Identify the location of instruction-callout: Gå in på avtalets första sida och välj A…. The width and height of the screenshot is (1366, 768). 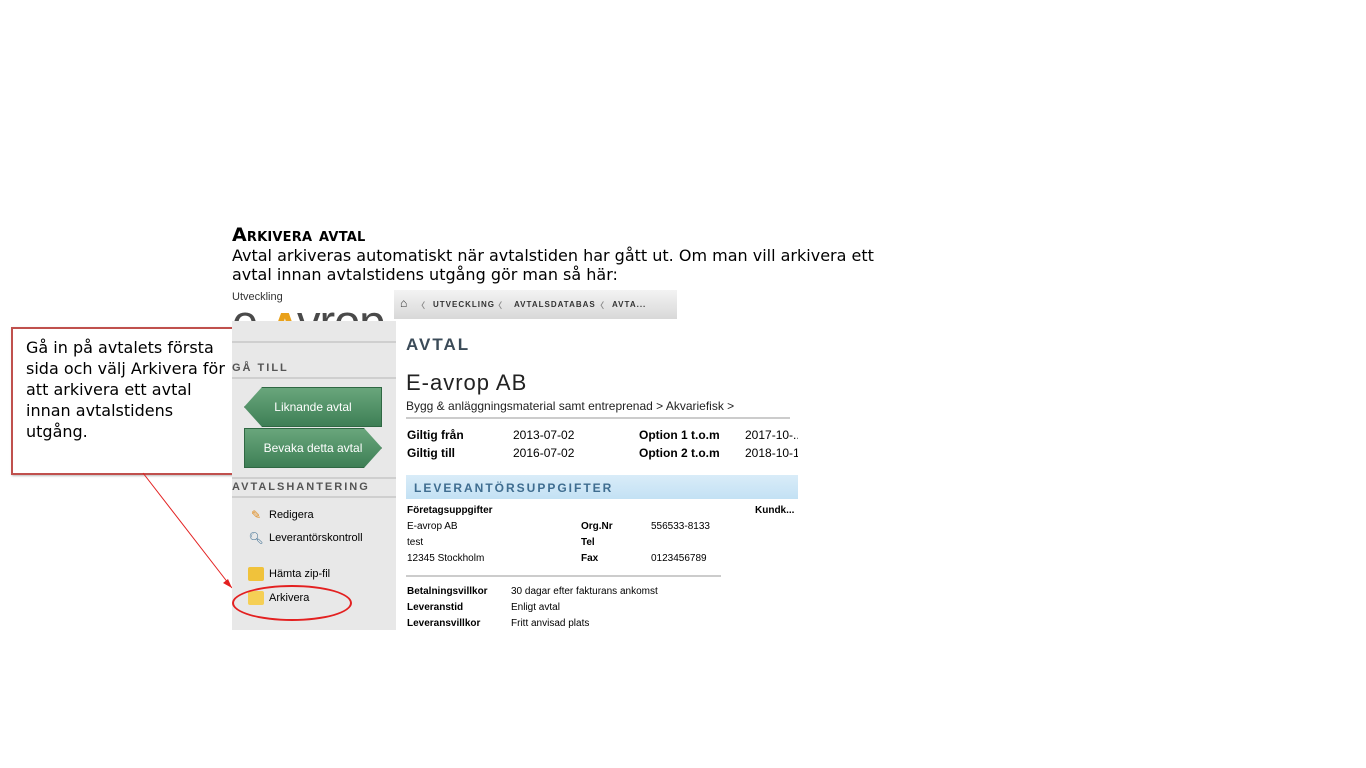
(122, 401).